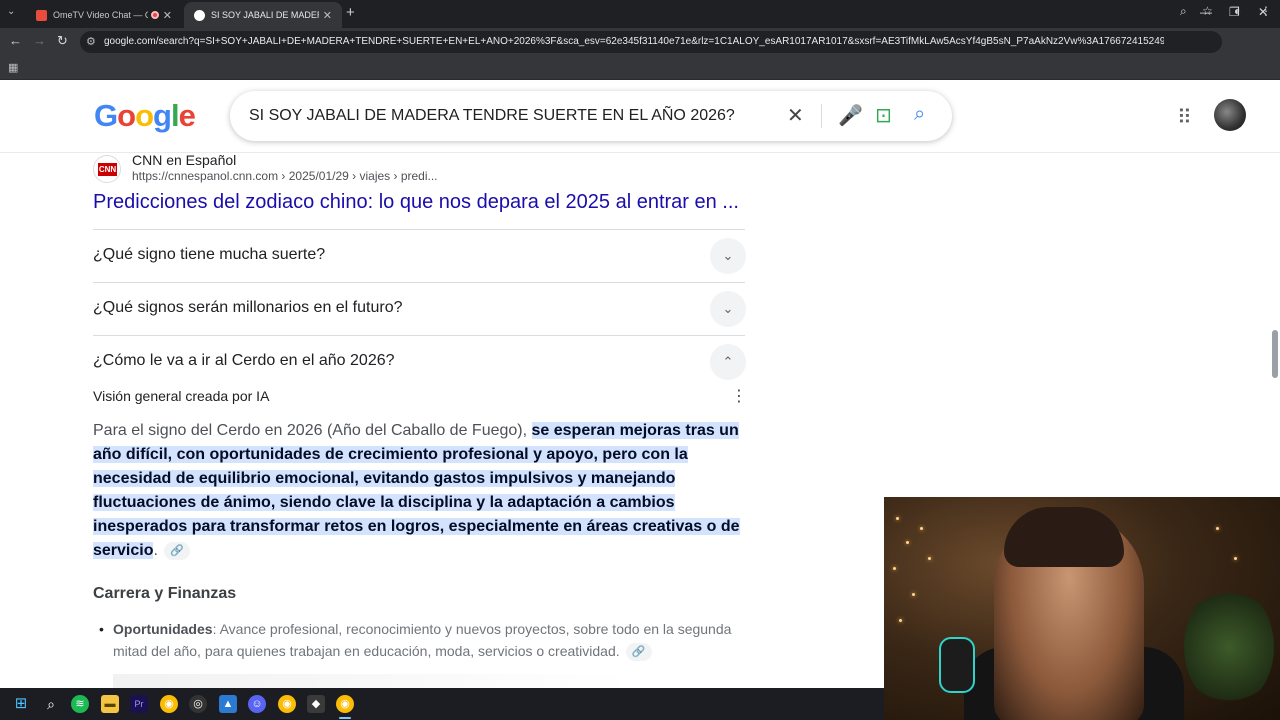  Describe the element at coordinates (640, 68) in the screenshot. I see `bookmarks-bar: ▦` at that location.